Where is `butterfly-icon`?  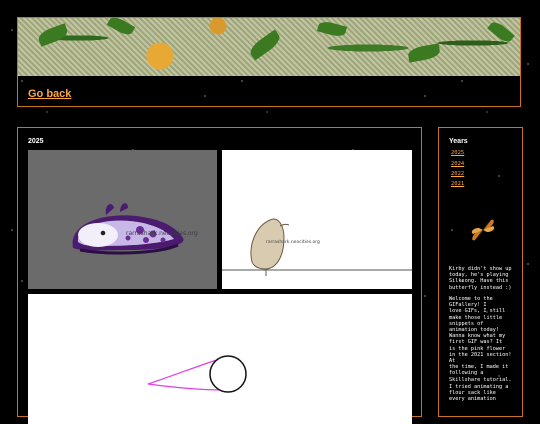 butterfly-icon is located at coordinates (483, 230).